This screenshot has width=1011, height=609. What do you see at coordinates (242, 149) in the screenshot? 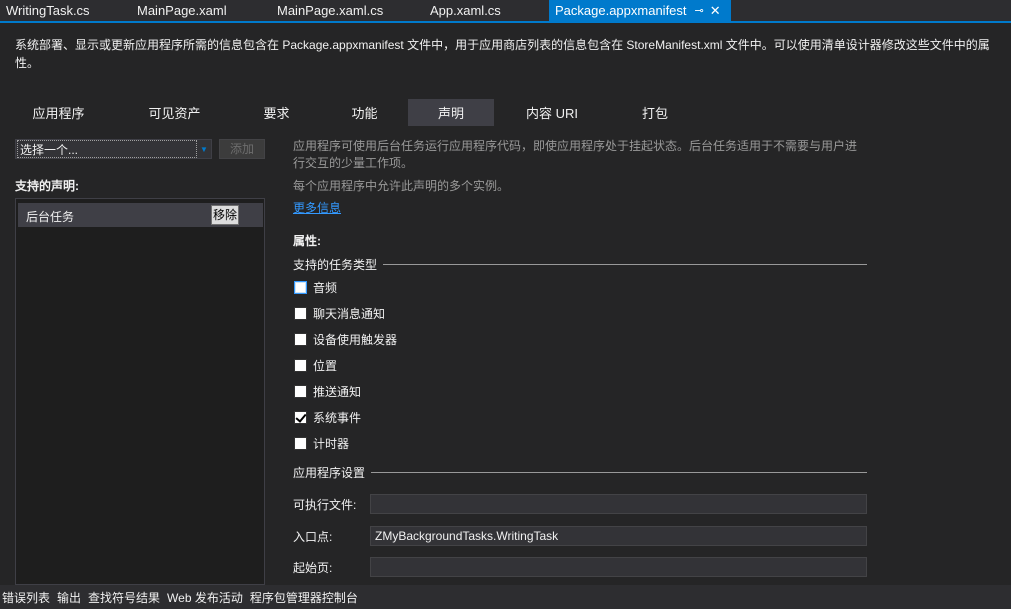
I see `add-button: 添加` at bounding box center [242, 149].